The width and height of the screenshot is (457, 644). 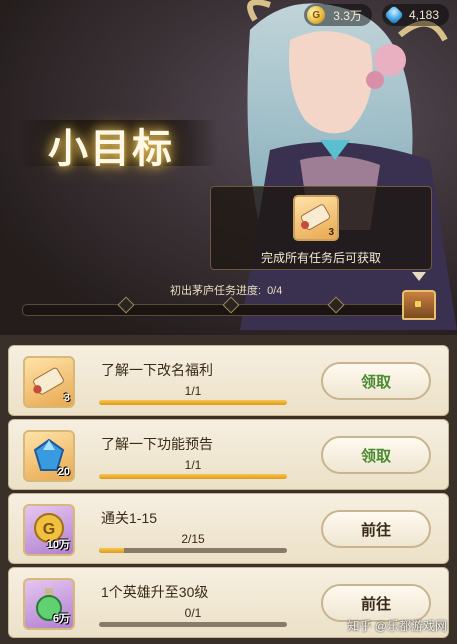 I want to click on resource-bar: G 3.3万 4,183, so click(x=376, y=15).